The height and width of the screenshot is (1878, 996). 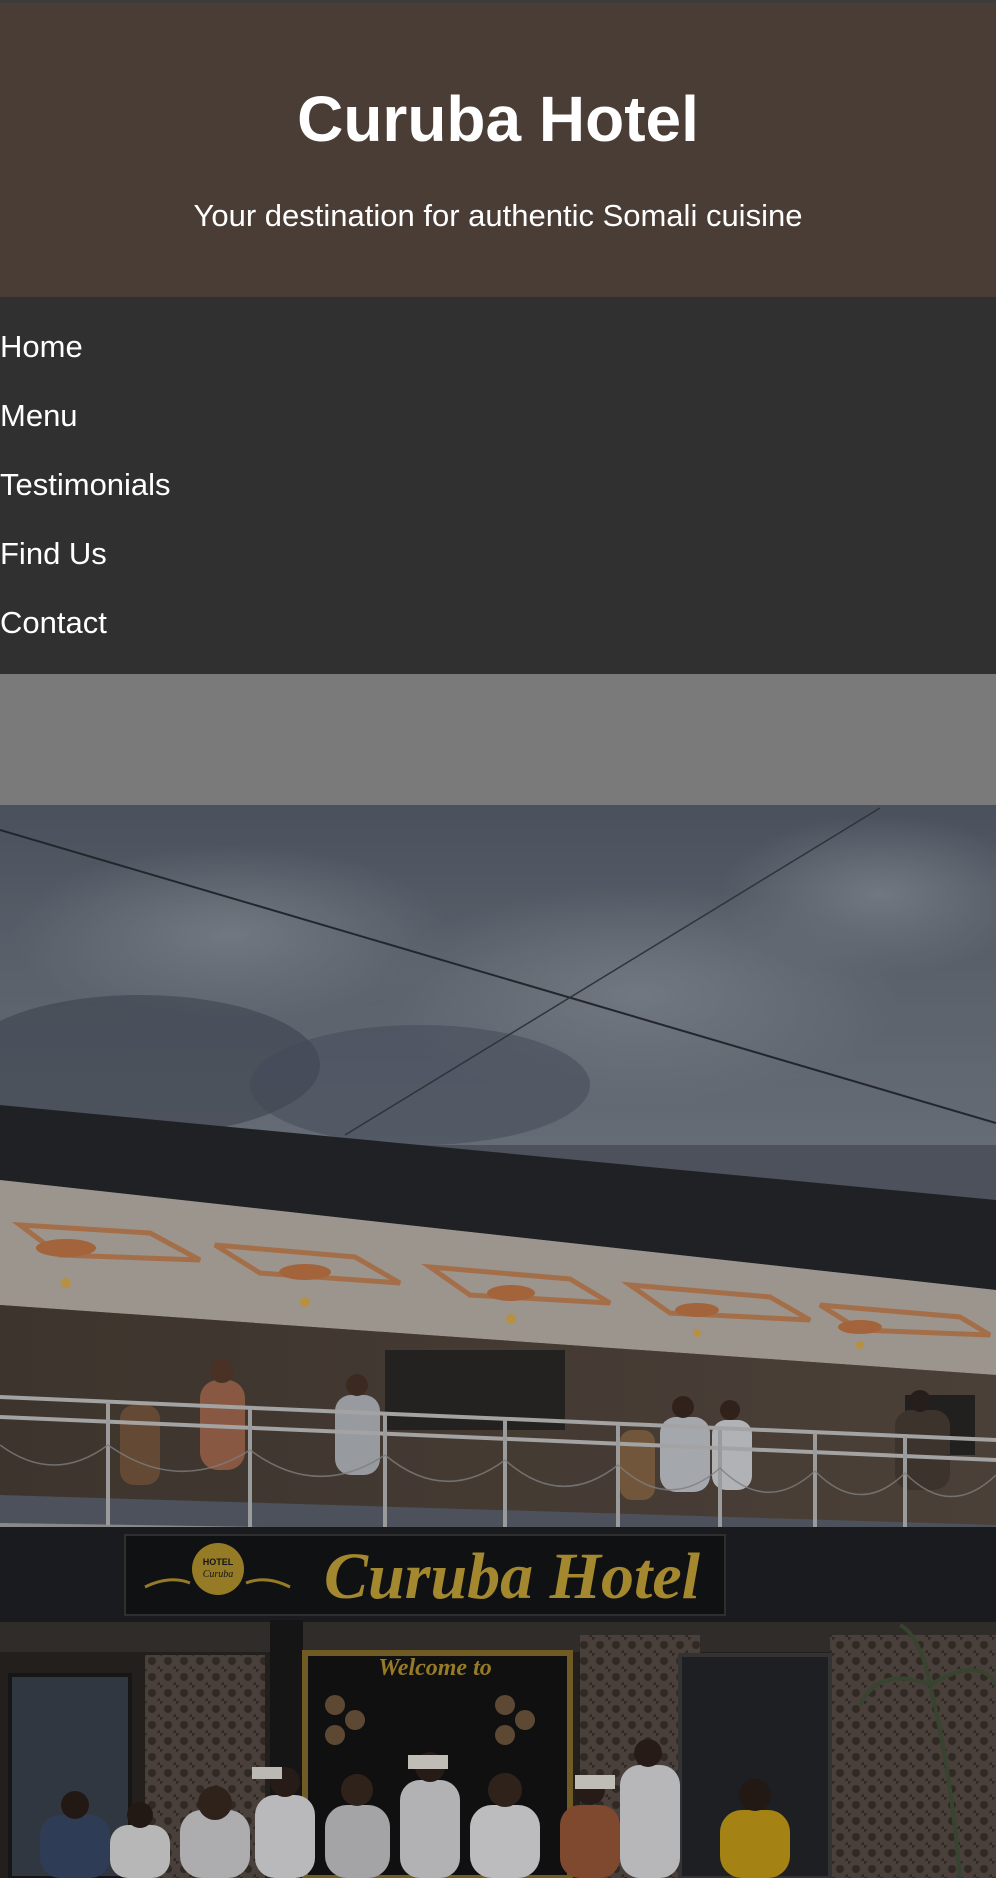 What do you see at coordinates (53, 623) in the screenshot?
I see `nav-link-contact: Contact` at bounding box center [53, 623].